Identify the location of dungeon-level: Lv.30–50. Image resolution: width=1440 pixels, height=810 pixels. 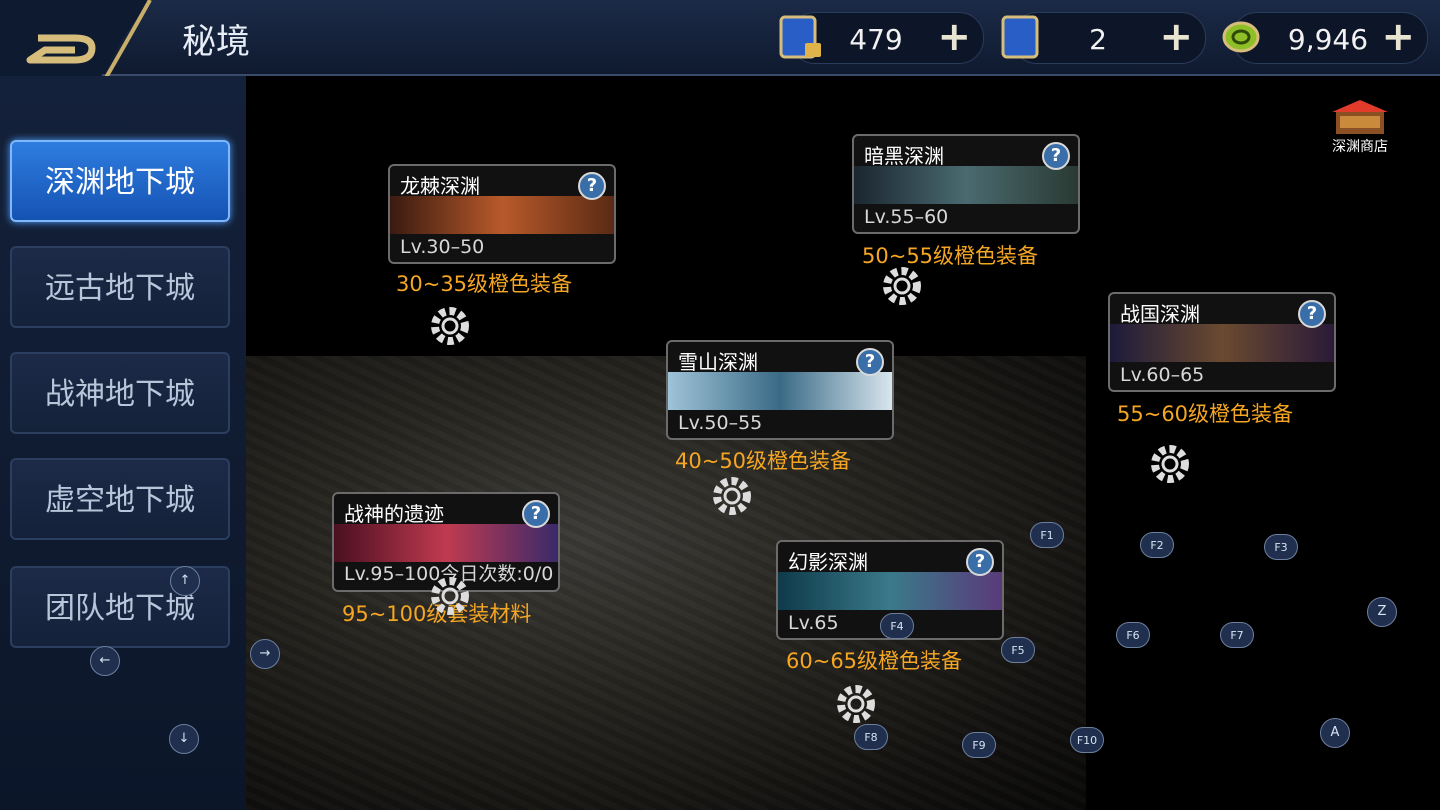
(442, 247).